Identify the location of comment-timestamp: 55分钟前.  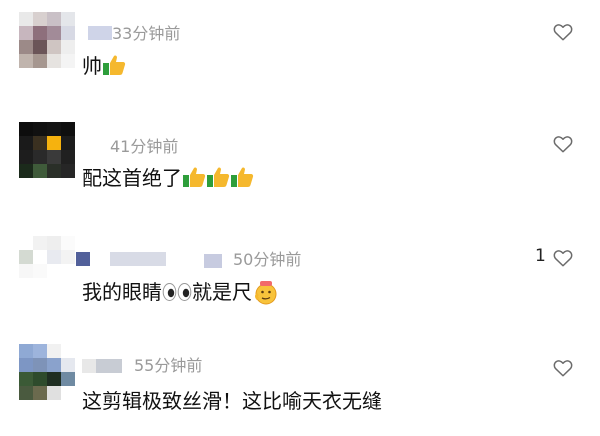
(168, 365).